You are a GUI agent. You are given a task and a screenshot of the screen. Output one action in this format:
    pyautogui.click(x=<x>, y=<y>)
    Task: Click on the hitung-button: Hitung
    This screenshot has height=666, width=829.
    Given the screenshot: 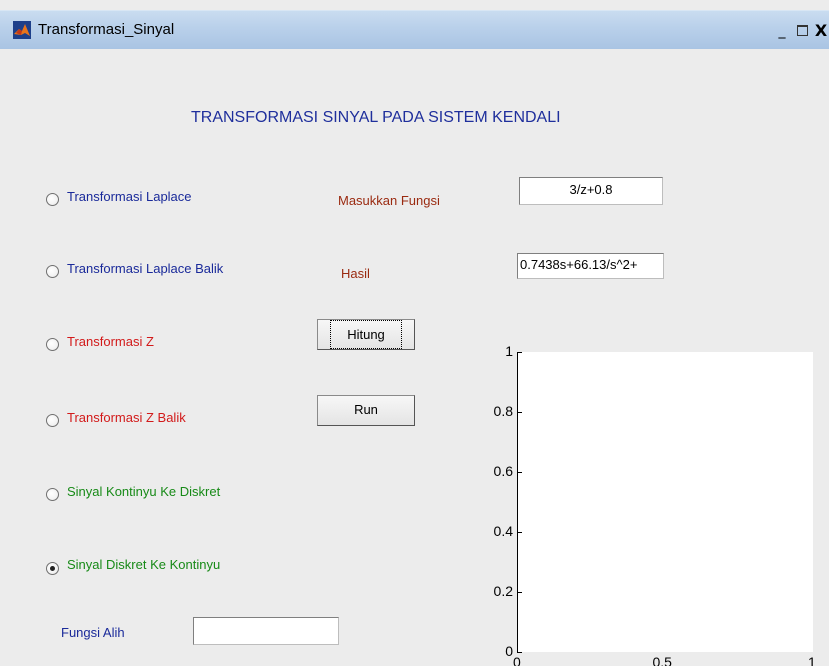 What is the action you would take?
    pyautogui.click(x=366, y=334)
    